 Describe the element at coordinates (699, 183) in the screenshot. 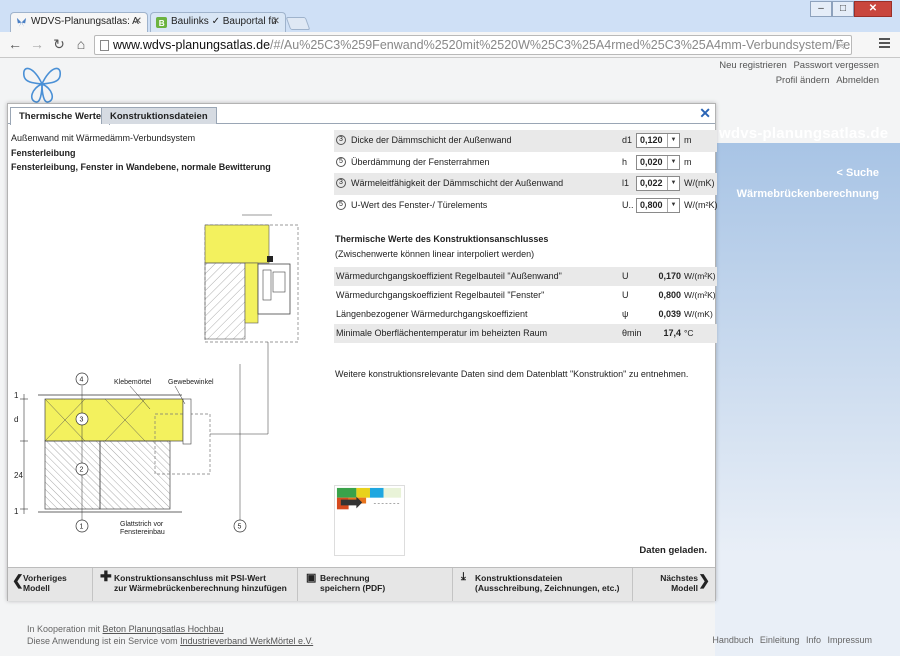

I see `param-unit: W/(mK)` at that location.